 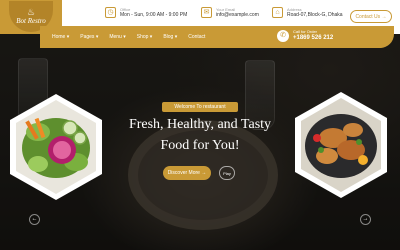 I want to click on brand-name: Bot Restro, so click(x=31, y=21).